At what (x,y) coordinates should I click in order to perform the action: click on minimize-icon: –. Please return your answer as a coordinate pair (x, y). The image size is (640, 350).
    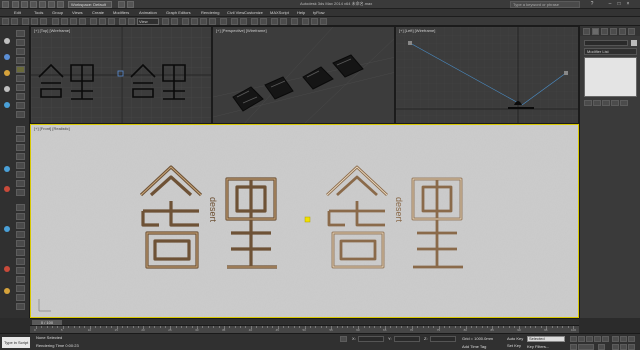
    Looking at the image, I should click on (610, 4).